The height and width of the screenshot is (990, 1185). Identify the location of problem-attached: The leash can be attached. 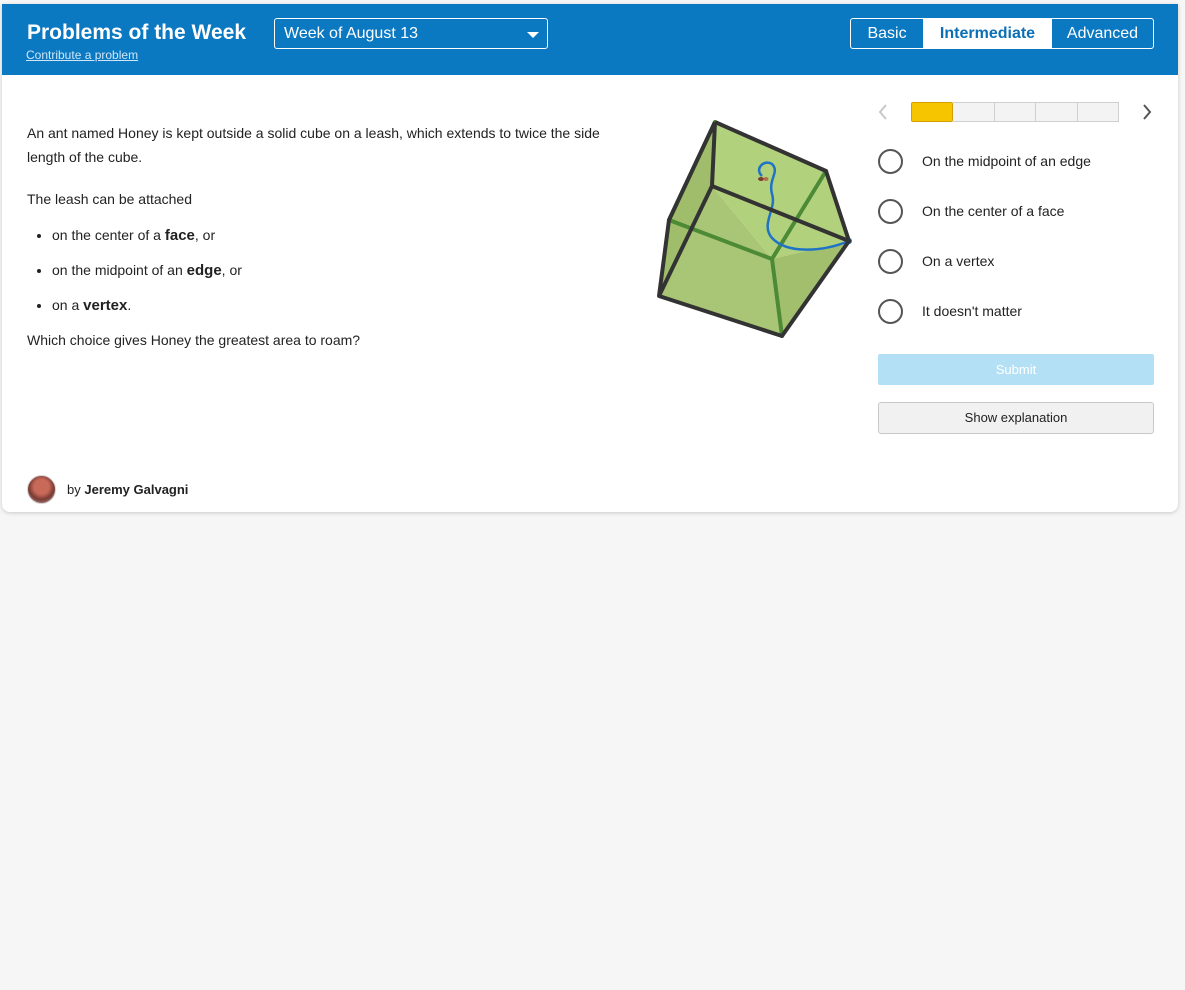
(110, 199).